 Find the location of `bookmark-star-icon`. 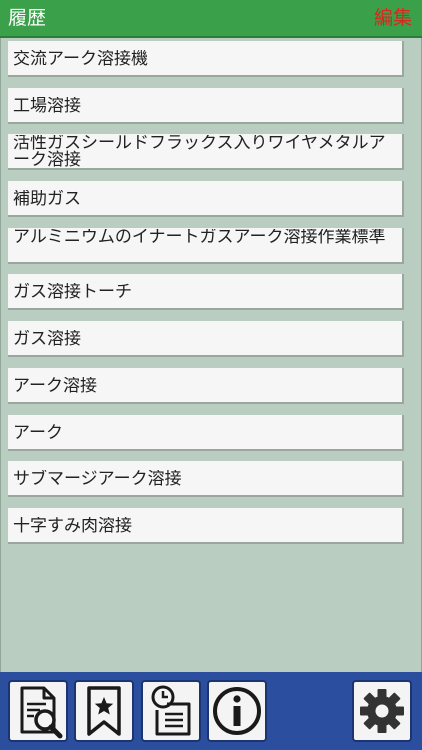

bookmark-star-icon is located at coordinates (104, 711).